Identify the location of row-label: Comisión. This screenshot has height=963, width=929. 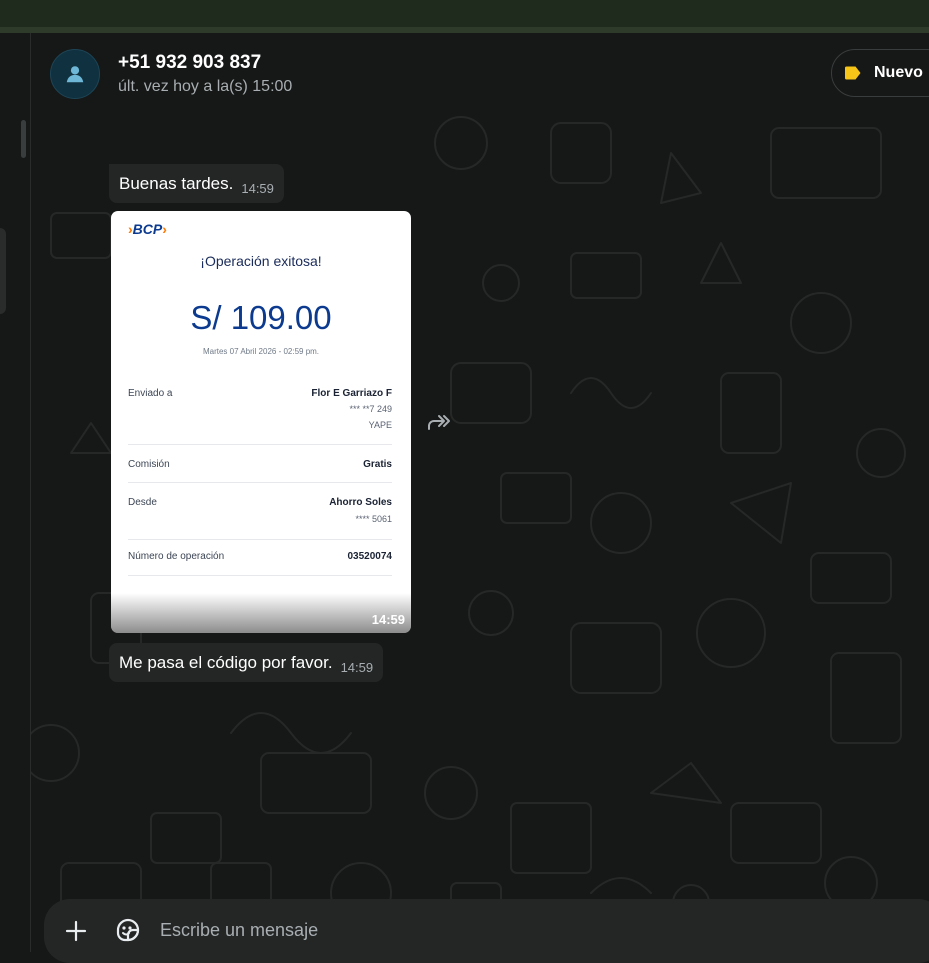
(149, 464).